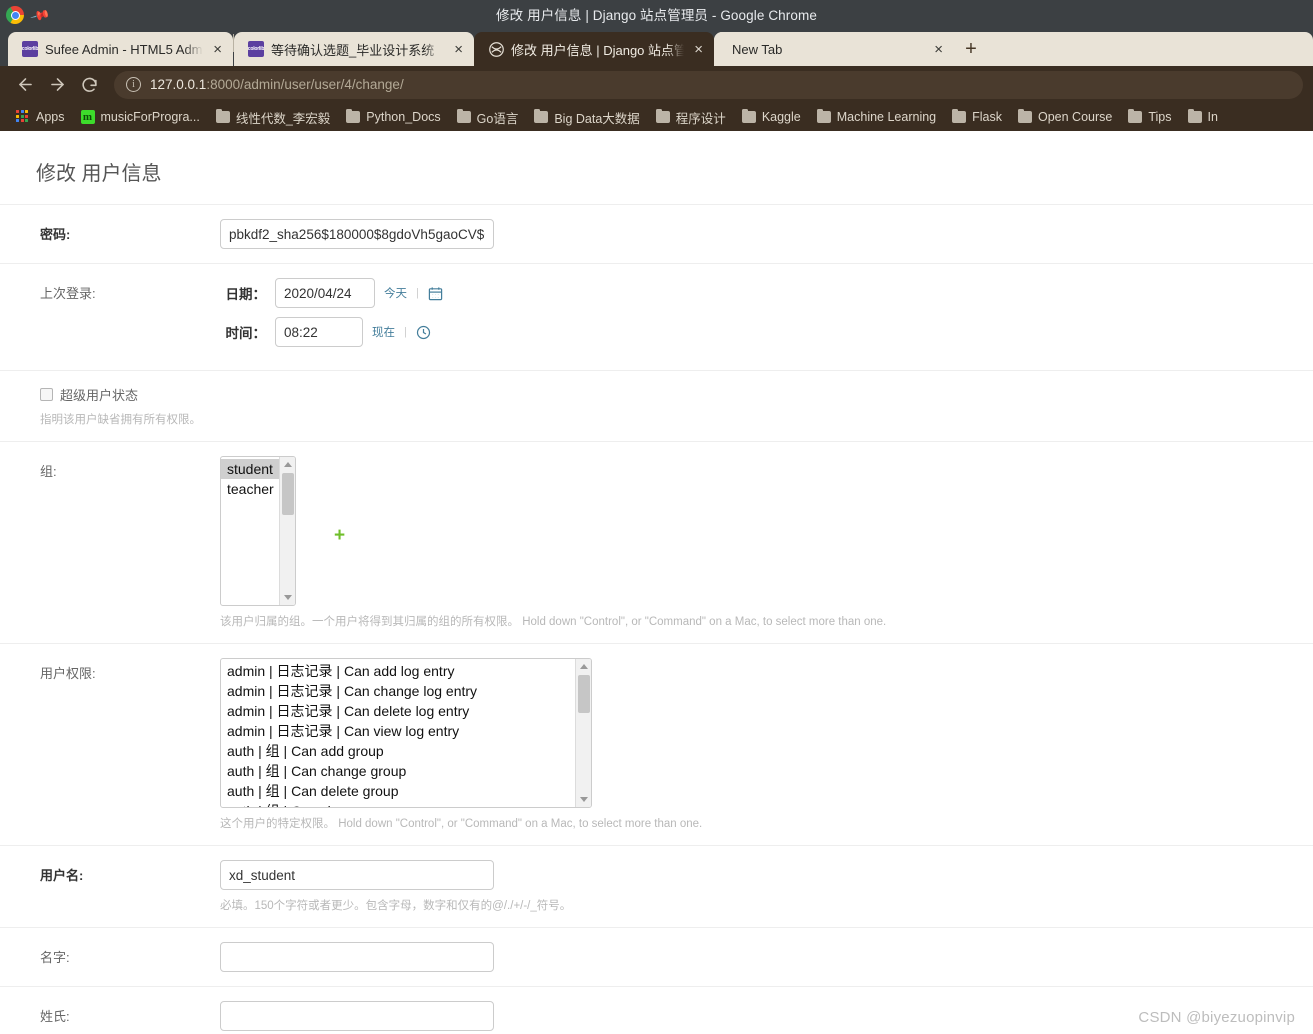 This screenshot has width=1313, height=1034. Describe the element at coordinates (319, 332) in the screenshot. I see `last-login-time-input` at that location.